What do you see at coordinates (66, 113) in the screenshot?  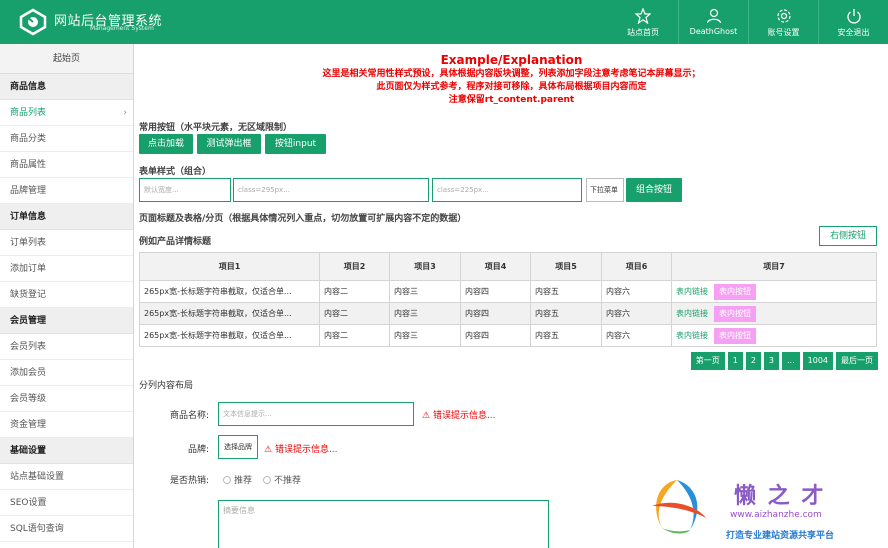 I see `sidebar-item-goods-list: 商品列表 ›` at bounding box center [66, 113].